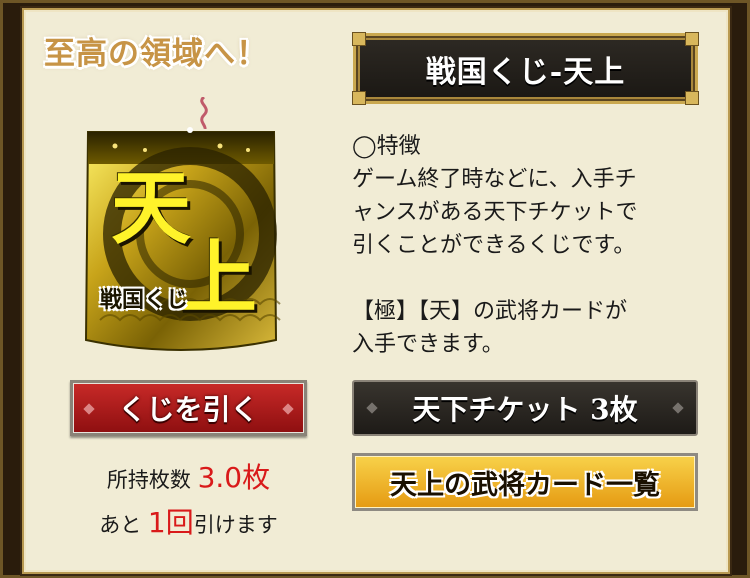 The image size is (750, 578). I want to click on ticket-count-display: 天下チケット 3枚, so click(525, 408).